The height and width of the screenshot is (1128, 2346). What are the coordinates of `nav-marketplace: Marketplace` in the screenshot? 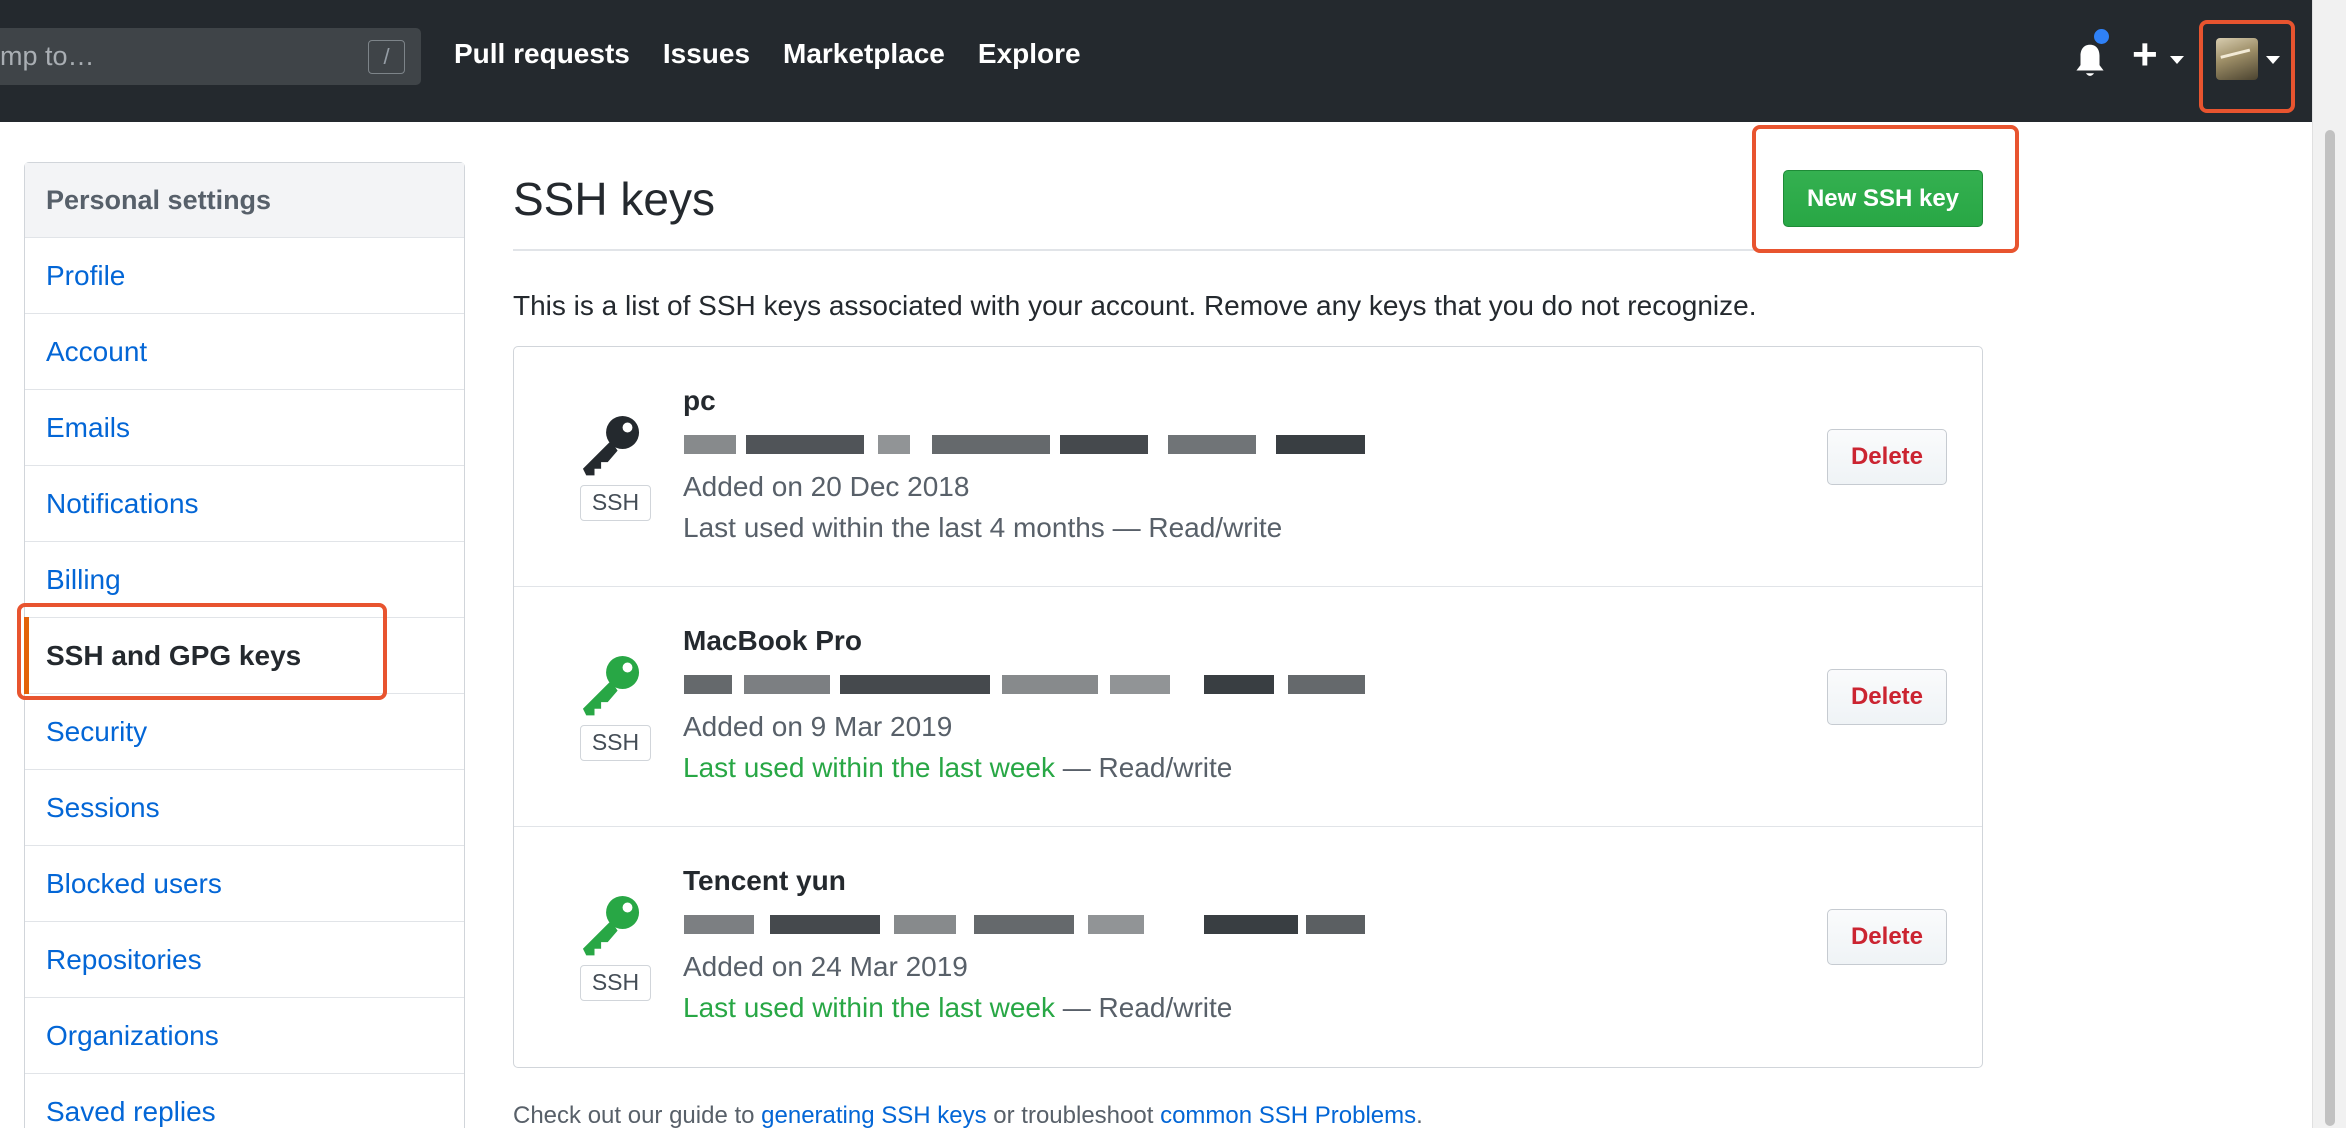 It's located at (864, 54).